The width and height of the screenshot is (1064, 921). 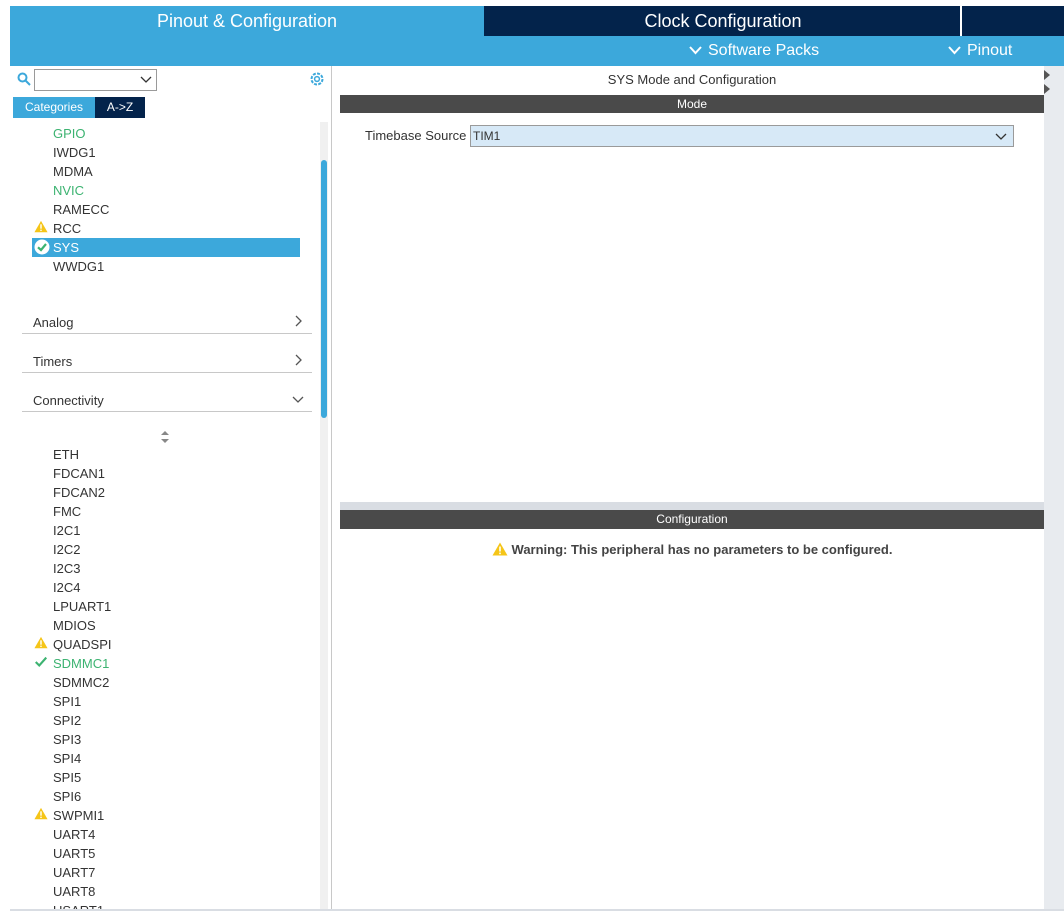 What do you see at coordinates (53, 322) in the screenshot?
I see `category-label: Analog` at bounding box center [53, 322].